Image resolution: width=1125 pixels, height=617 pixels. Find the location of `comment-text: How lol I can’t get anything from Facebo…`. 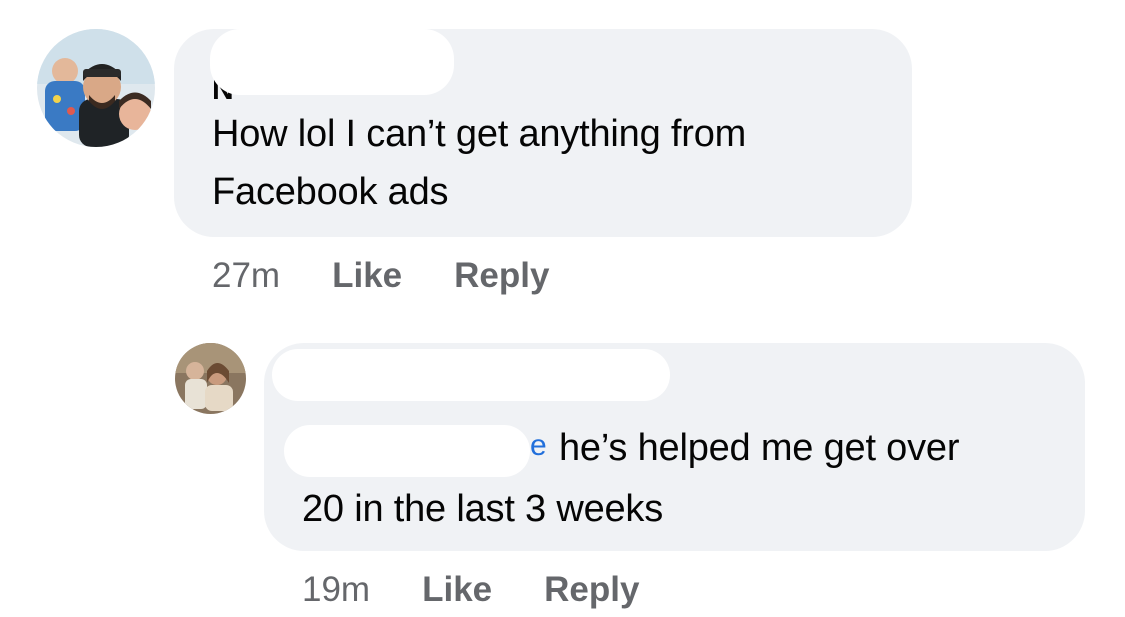

comment-text: How lol I can’t get anything from Facebo… is located at coordinates (479, 163).